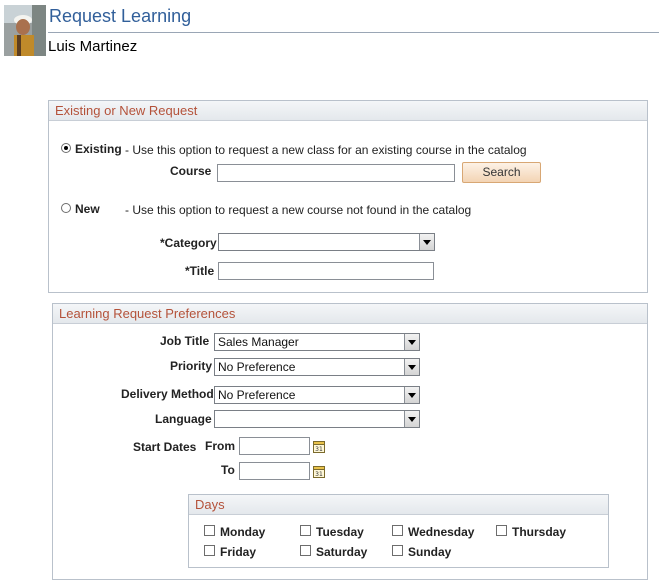 Image resolution: width=659 pixels, height=580 pixels. Describe the element at coordinates (185, 341) in the screenshot. I see `job-title-label: Job Title` at that location.